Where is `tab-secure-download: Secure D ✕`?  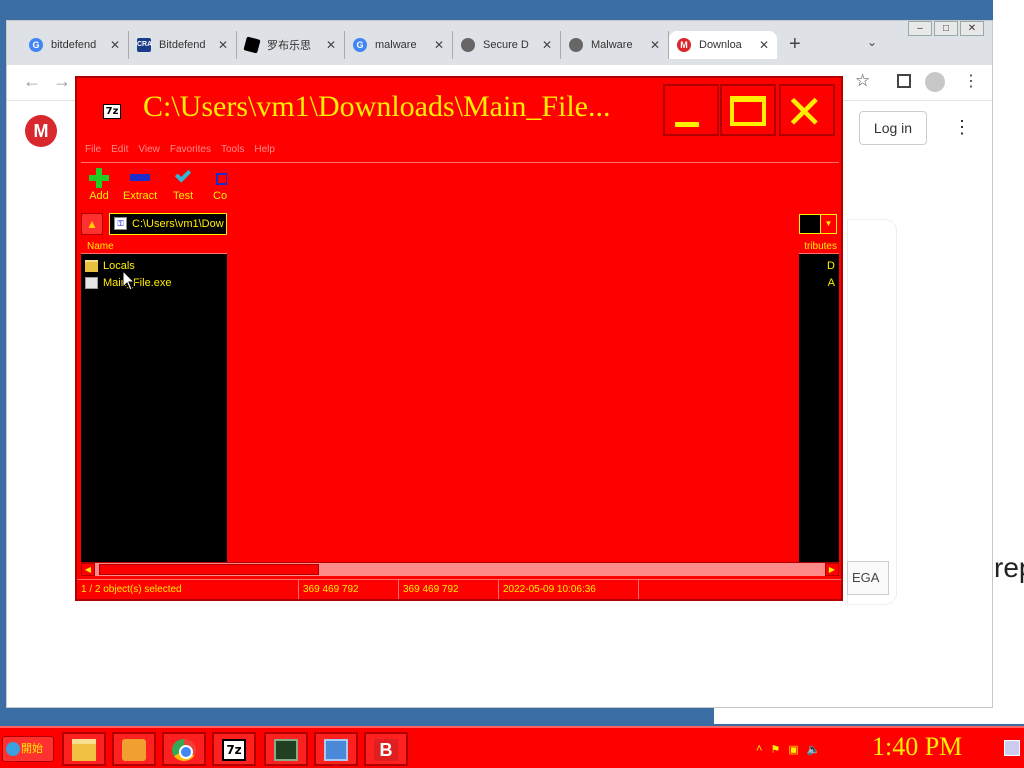
tab-secure-download: Secure D ✕ is located at coordinates (507, 45).